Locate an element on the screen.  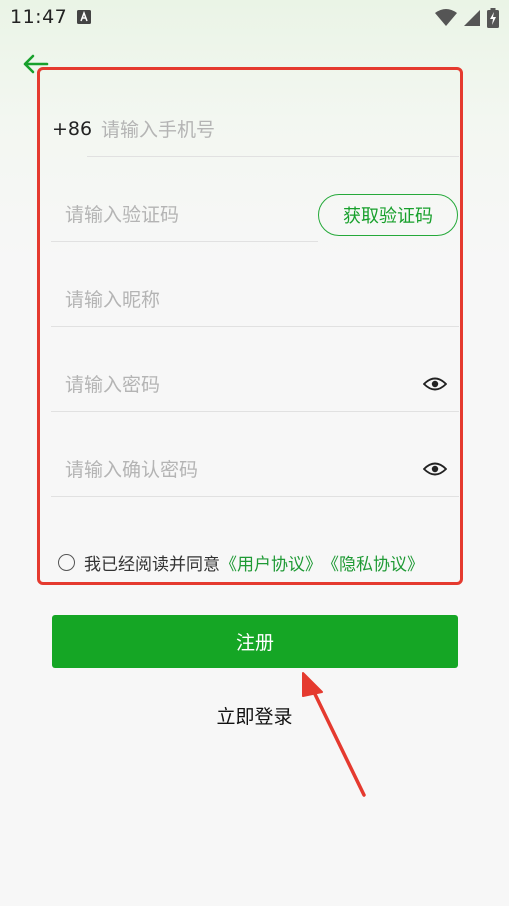
status-icons is located at coordinates (467, 18).